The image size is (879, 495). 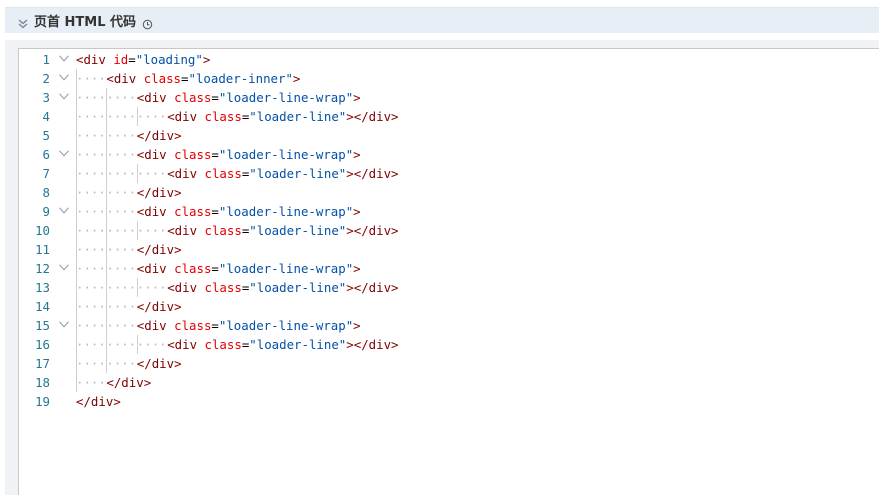 I want to click on line-number: 11, so click(x=42, y=249).